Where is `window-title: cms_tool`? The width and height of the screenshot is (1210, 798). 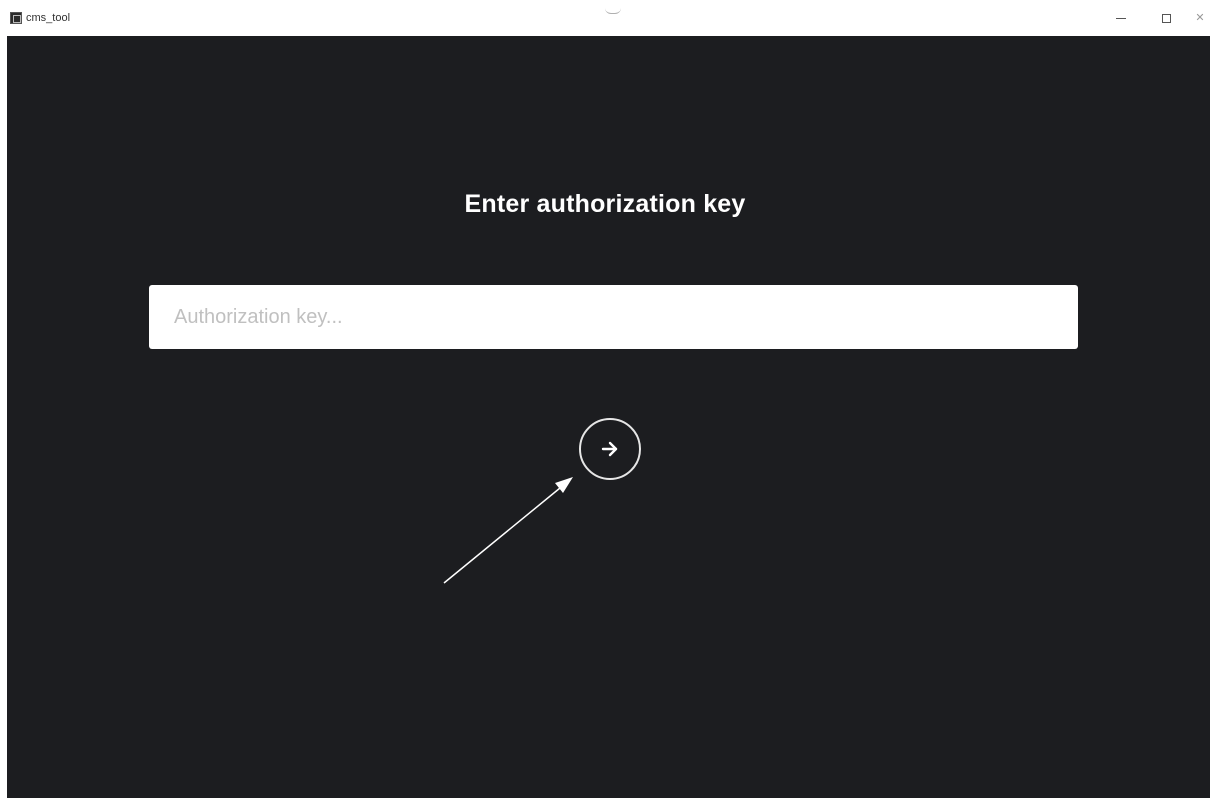
window-title: cms_tool is located at coordinates (48, 18).